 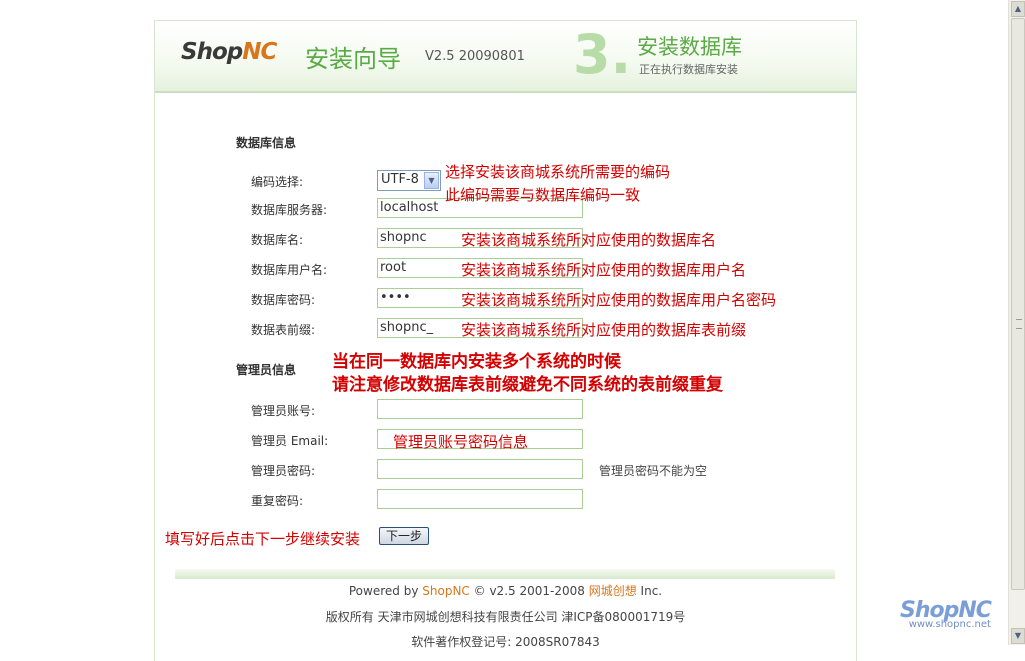 What do you see at coordinates (689, 47) in the screenshot?
I see `step-title: 安装数据库` at bounding box center [689, 47].